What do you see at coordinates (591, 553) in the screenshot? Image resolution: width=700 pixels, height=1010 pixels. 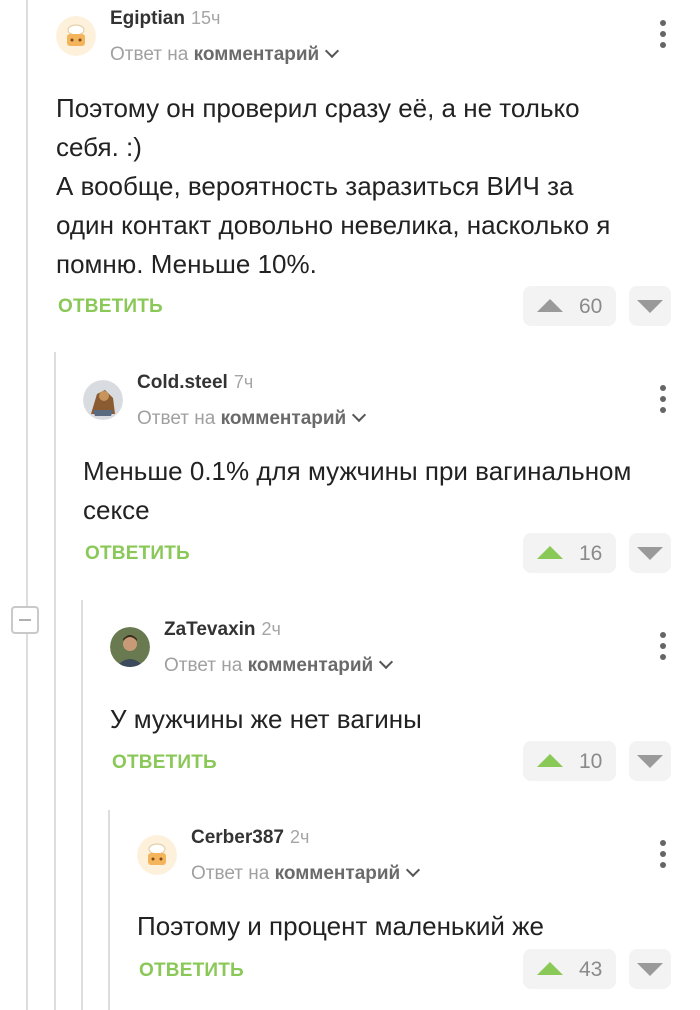 I see `vote-count: 16` at bounding box center [591, 553].